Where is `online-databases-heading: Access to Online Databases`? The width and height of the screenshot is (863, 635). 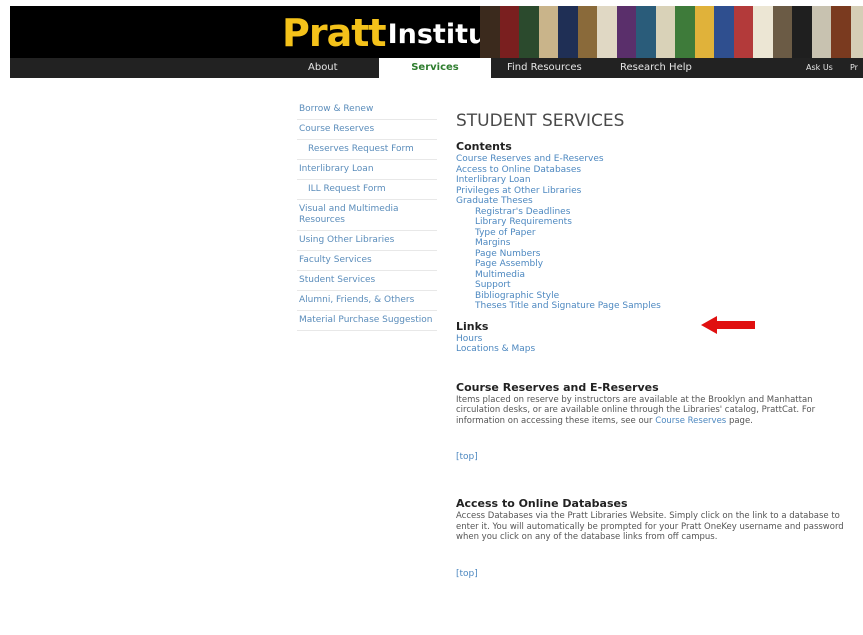
online-databases-heading: Access to Online Databases is located at coordinates (542, 503).